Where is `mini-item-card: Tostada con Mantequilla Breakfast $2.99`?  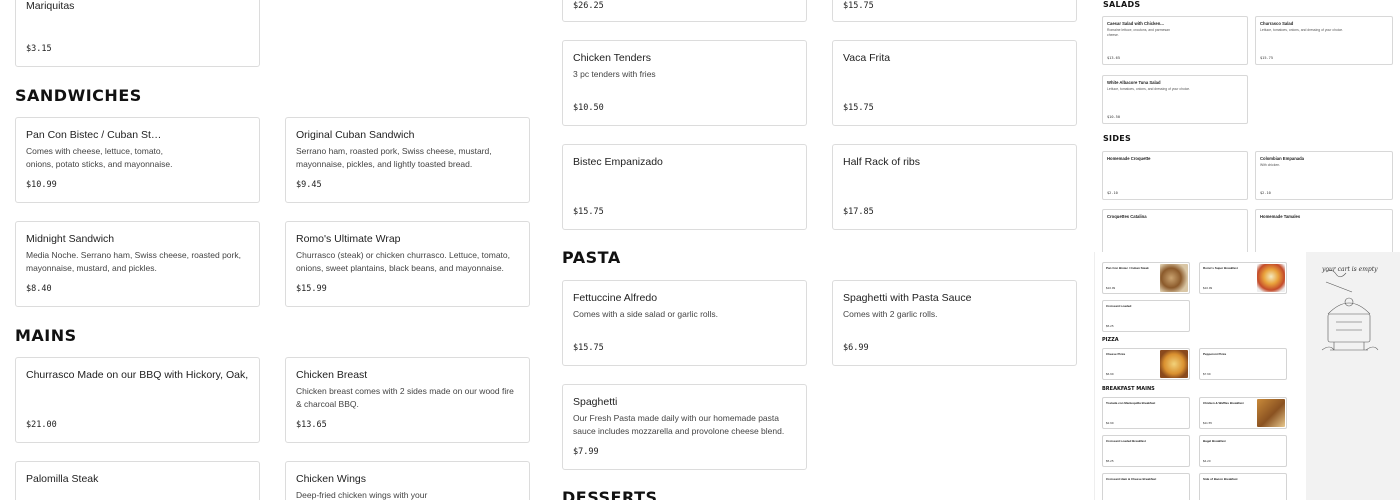 mini-item-card: Tostada con Mantequilla Breakfast $2.99 is located at coordinates (1146, 413).